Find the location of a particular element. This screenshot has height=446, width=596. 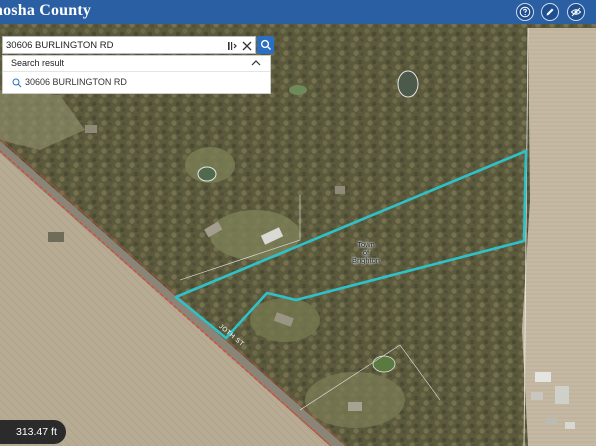

search-widget: Search result 30606 BURLINGTON RD is located at coordinates (138, 66).